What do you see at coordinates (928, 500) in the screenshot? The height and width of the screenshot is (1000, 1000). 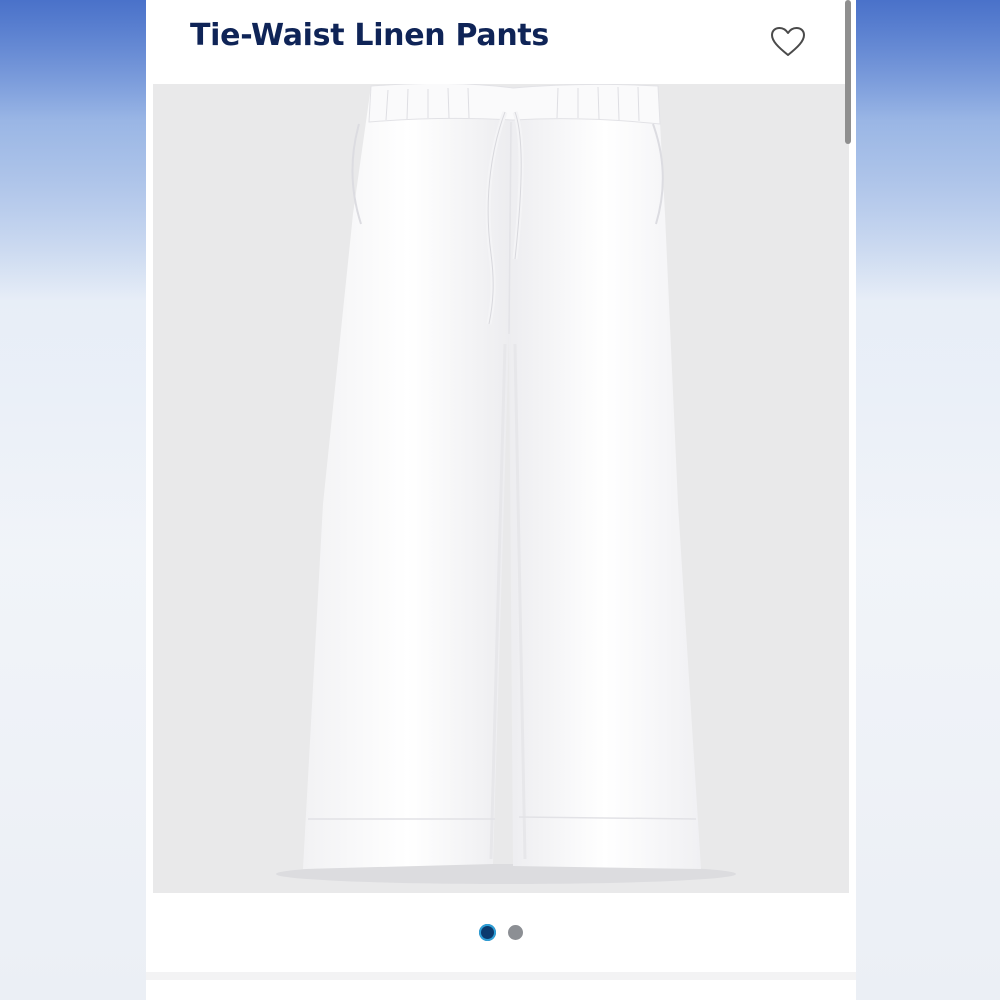 I see `background-blur-right` at bounding box center [928, 500].